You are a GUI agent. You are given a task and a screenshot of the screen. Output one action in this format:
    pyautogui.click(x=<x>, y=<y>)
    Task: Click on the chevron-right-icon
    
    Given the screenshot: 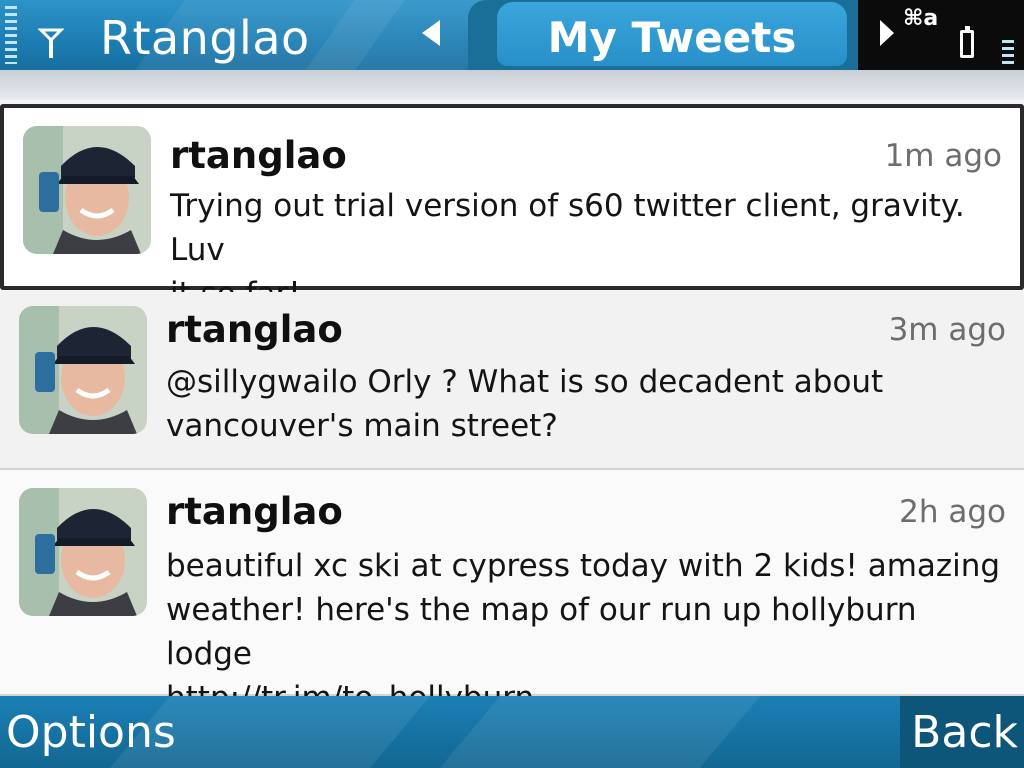 What is the action you would take?
    pyautogui.click(x=887, y=33)
    